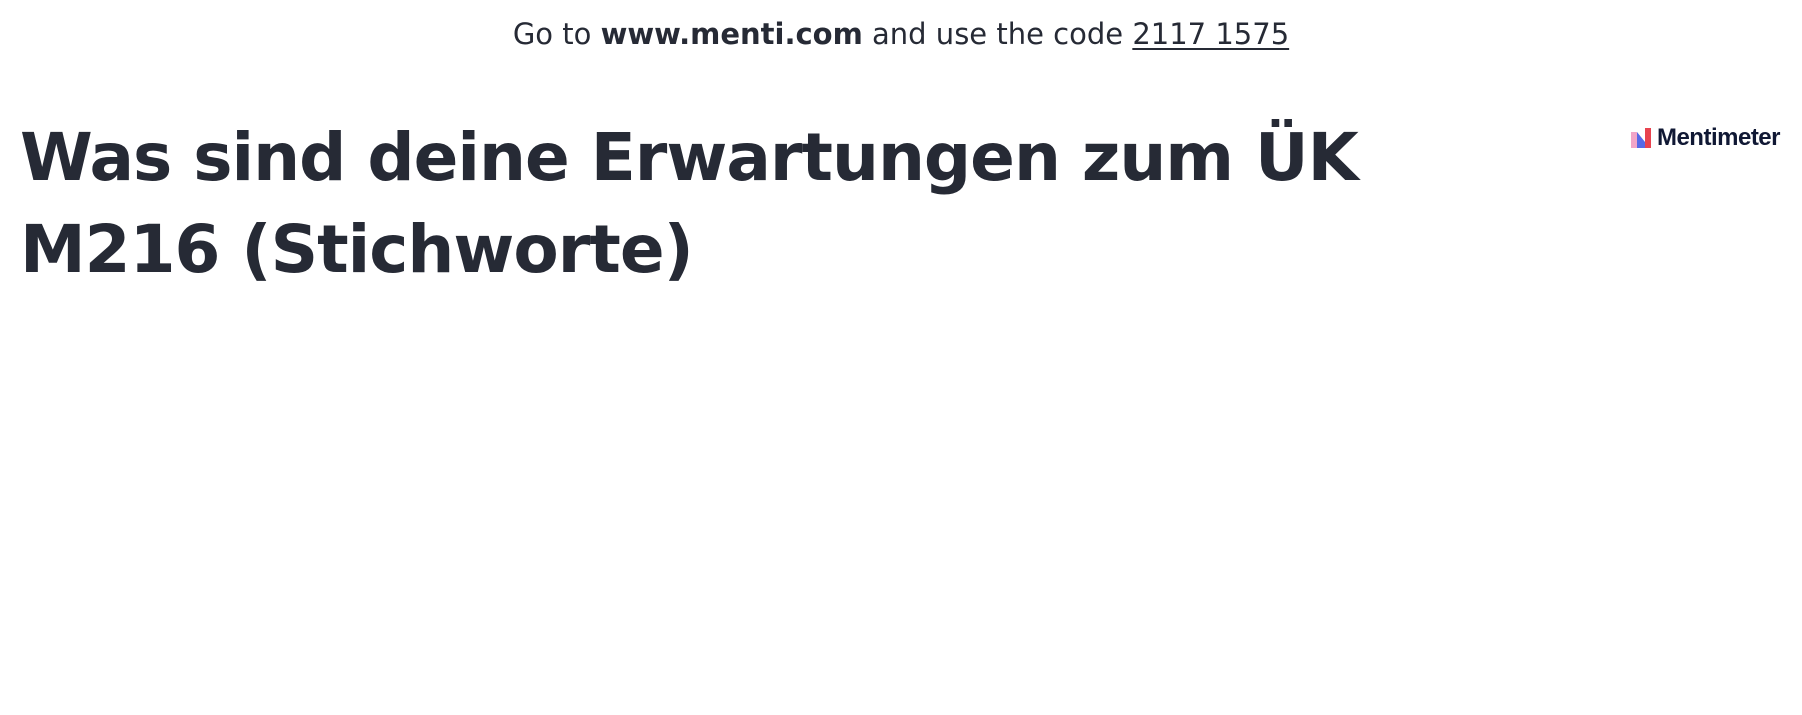 The height and width of the screenshot is (715, 1802). Describe the element at coordinates (997, 34) in the screenshot. I see `join-middle-text: and use the code` at that location.